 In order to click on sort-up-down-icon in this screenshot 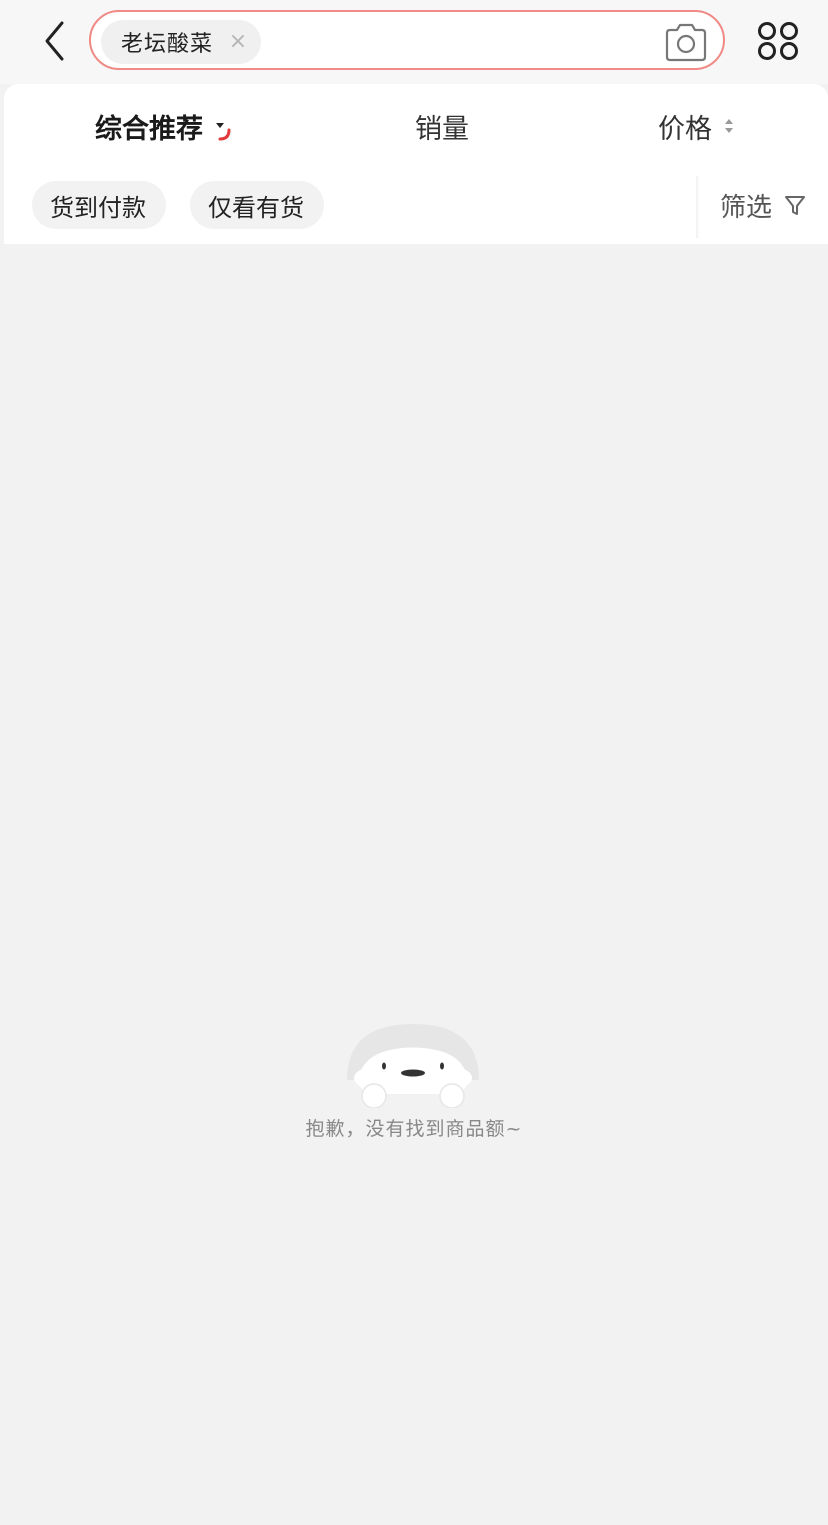, I will do `click(729, 126)`.